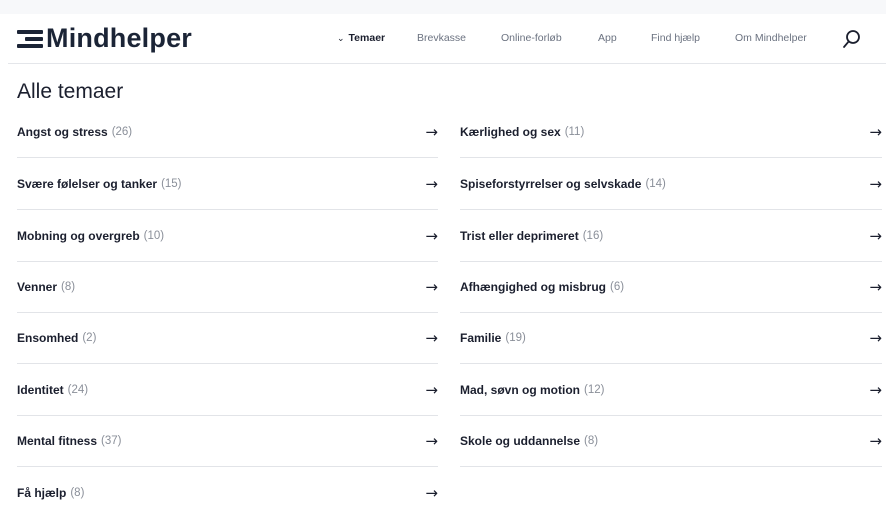  Describe the element at coordinates (78, 389) in the screenshot. I see `topic-count: (24)` at that location.